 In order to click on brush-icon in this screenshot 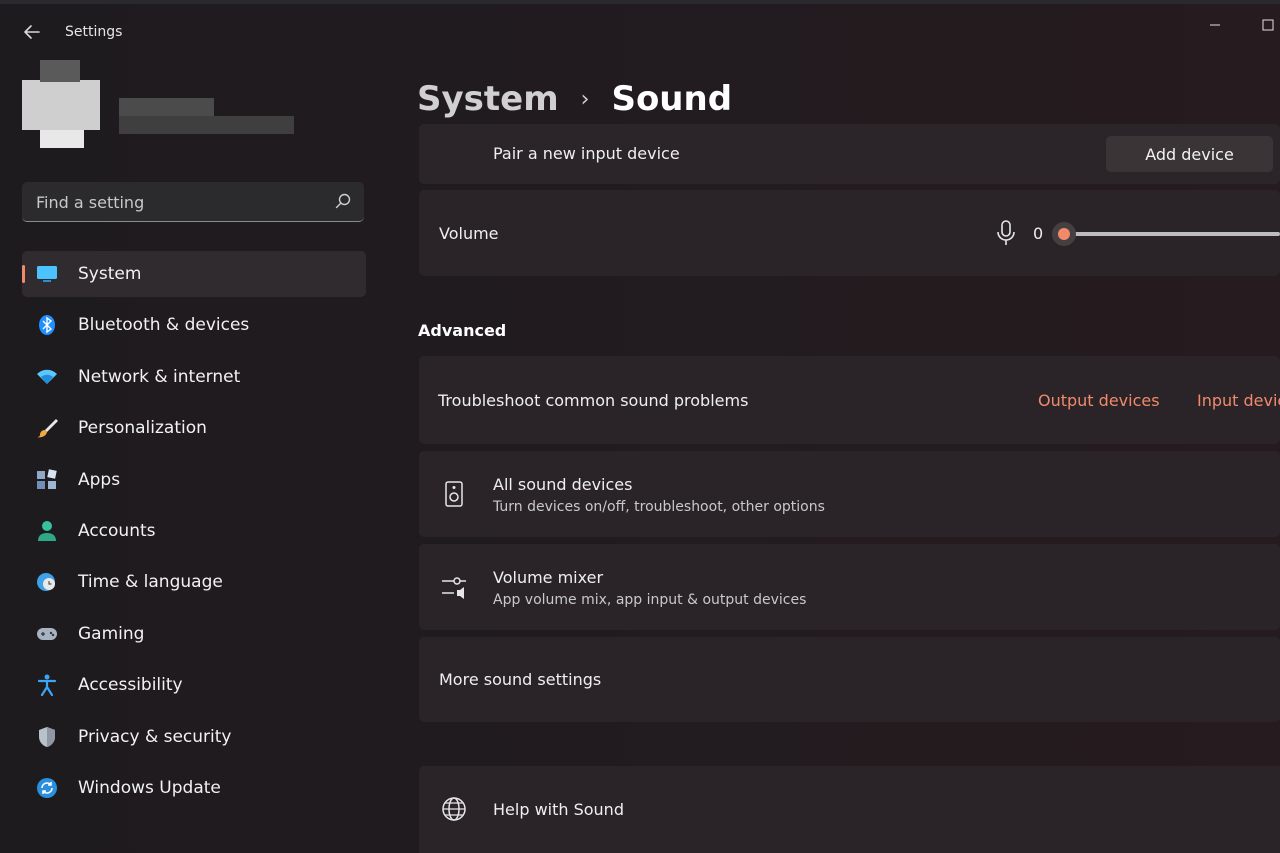, I will do `click(47, 428)`.